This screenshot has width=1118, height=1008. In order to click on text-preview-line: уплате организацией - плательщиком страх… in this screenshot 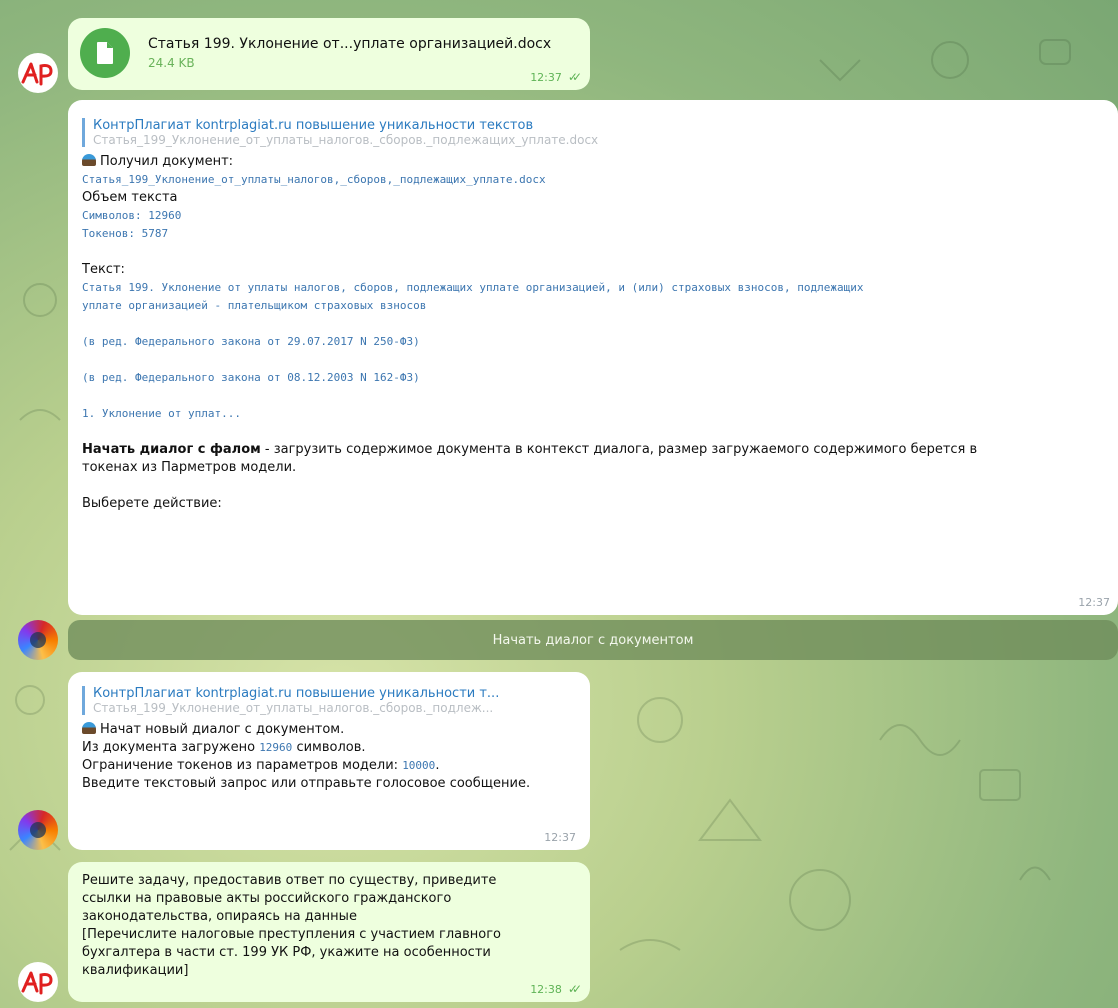, I will do `click(254, 305)`.